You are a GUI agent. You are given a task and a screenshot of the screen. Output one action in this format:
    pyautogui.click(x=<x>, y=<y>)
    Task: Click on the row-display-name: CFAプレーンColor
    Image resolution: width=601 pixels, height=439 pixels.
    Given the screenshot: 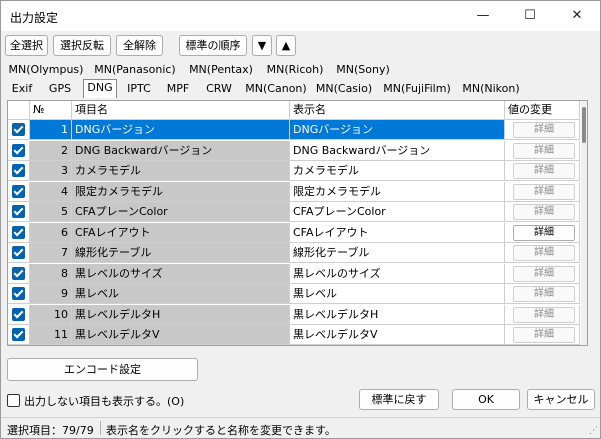 What is the action you would take?
    pyautogui.click(x=397, y=212)
    